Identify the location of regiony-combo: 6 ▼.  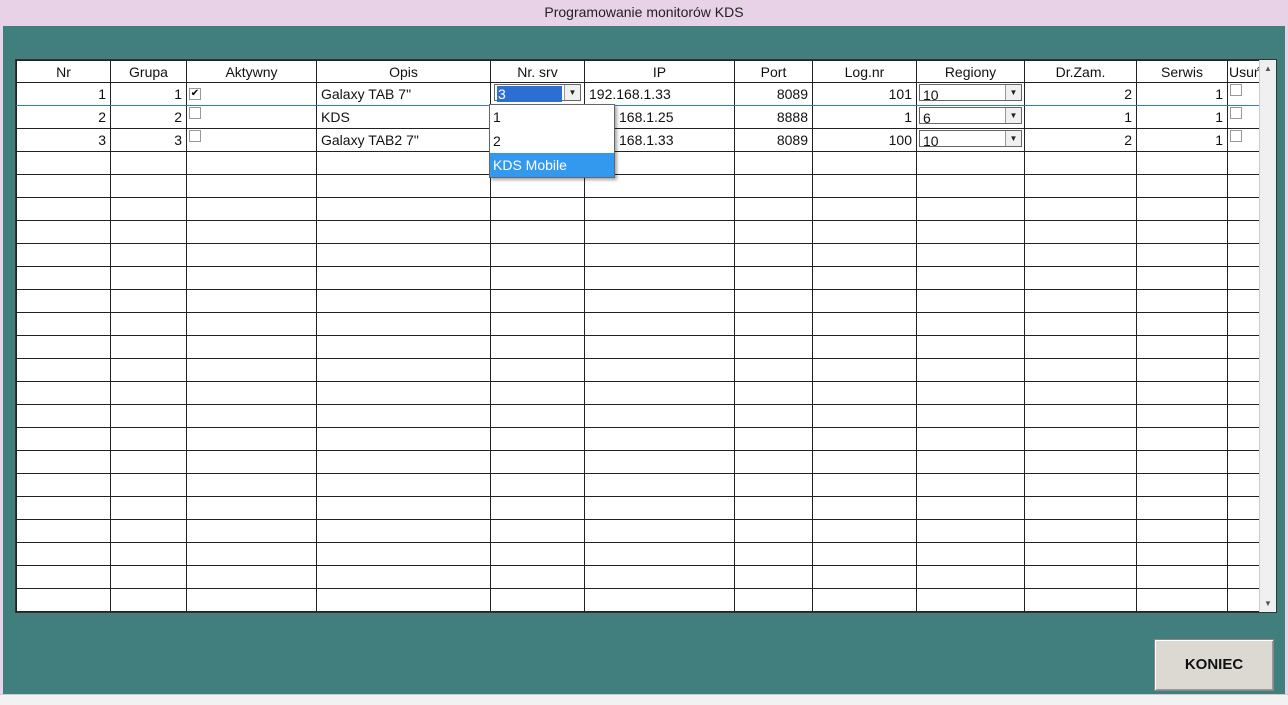
(970, 116).